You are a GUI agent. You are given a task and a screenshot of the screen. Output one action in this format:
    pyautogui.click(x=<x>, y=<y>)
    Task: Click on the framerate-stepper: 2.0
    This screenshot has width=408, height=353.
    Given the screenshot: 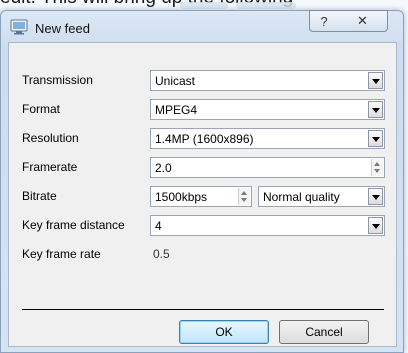 What is the action you would take?
    pyautogui.click(x=267, y=167)
    